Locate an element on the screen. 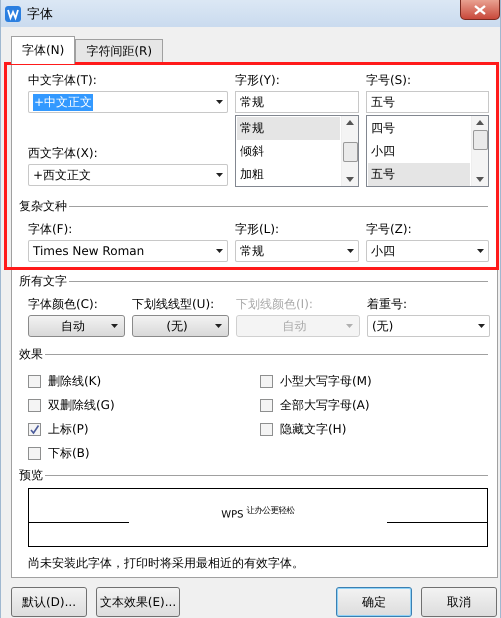 Image resolution: width=501 pixels, height=618 pixels. dialog-button: 取消 is located at coordinates (459, 602).